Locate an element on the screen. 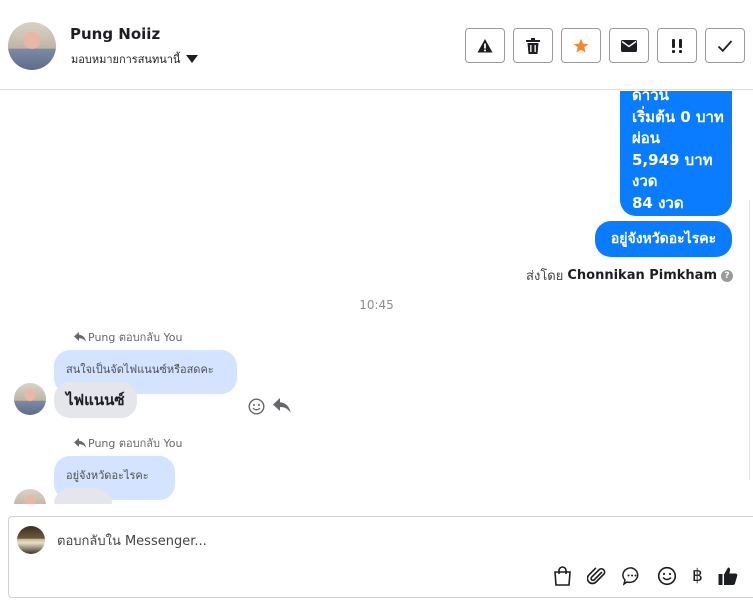 This screenshot has height=612, width=753. emoji-icon is located at coordinates (667, 576).